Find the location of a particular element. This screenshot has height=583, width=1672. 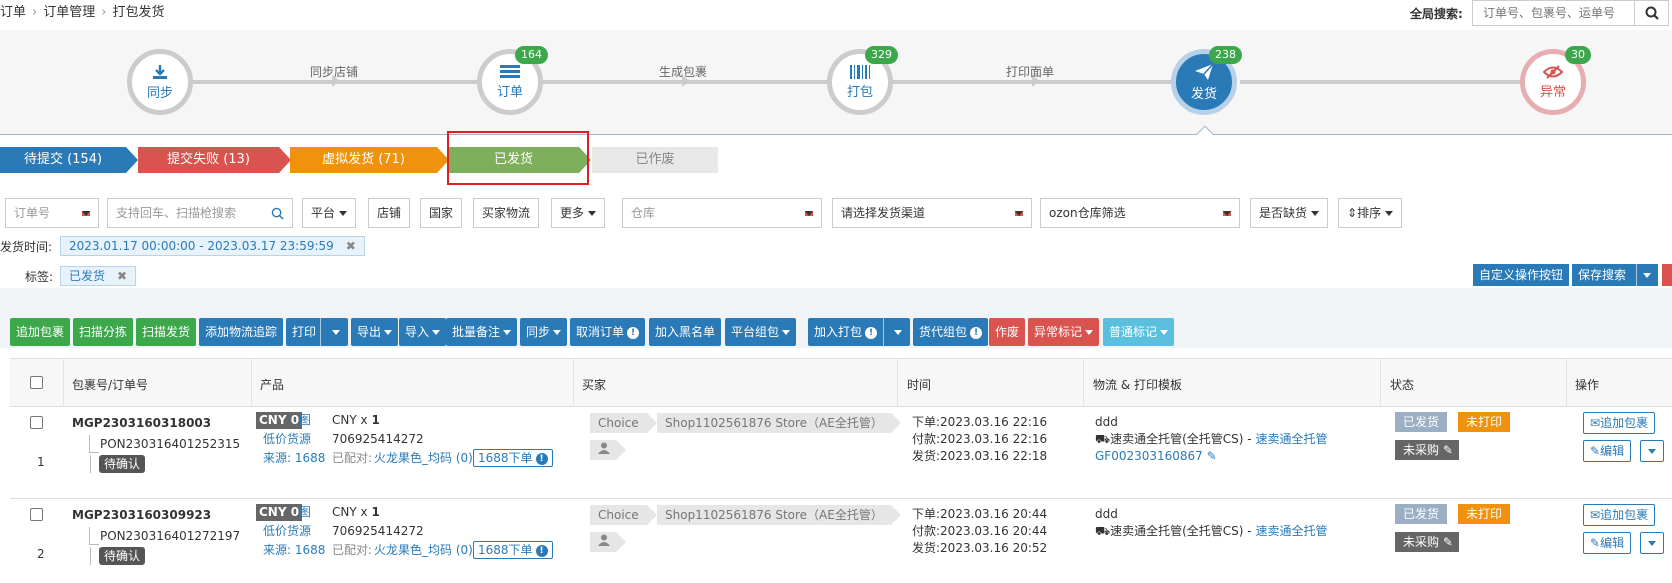

breadcrumb-item: 订单 is located at coordinates (13, 12).